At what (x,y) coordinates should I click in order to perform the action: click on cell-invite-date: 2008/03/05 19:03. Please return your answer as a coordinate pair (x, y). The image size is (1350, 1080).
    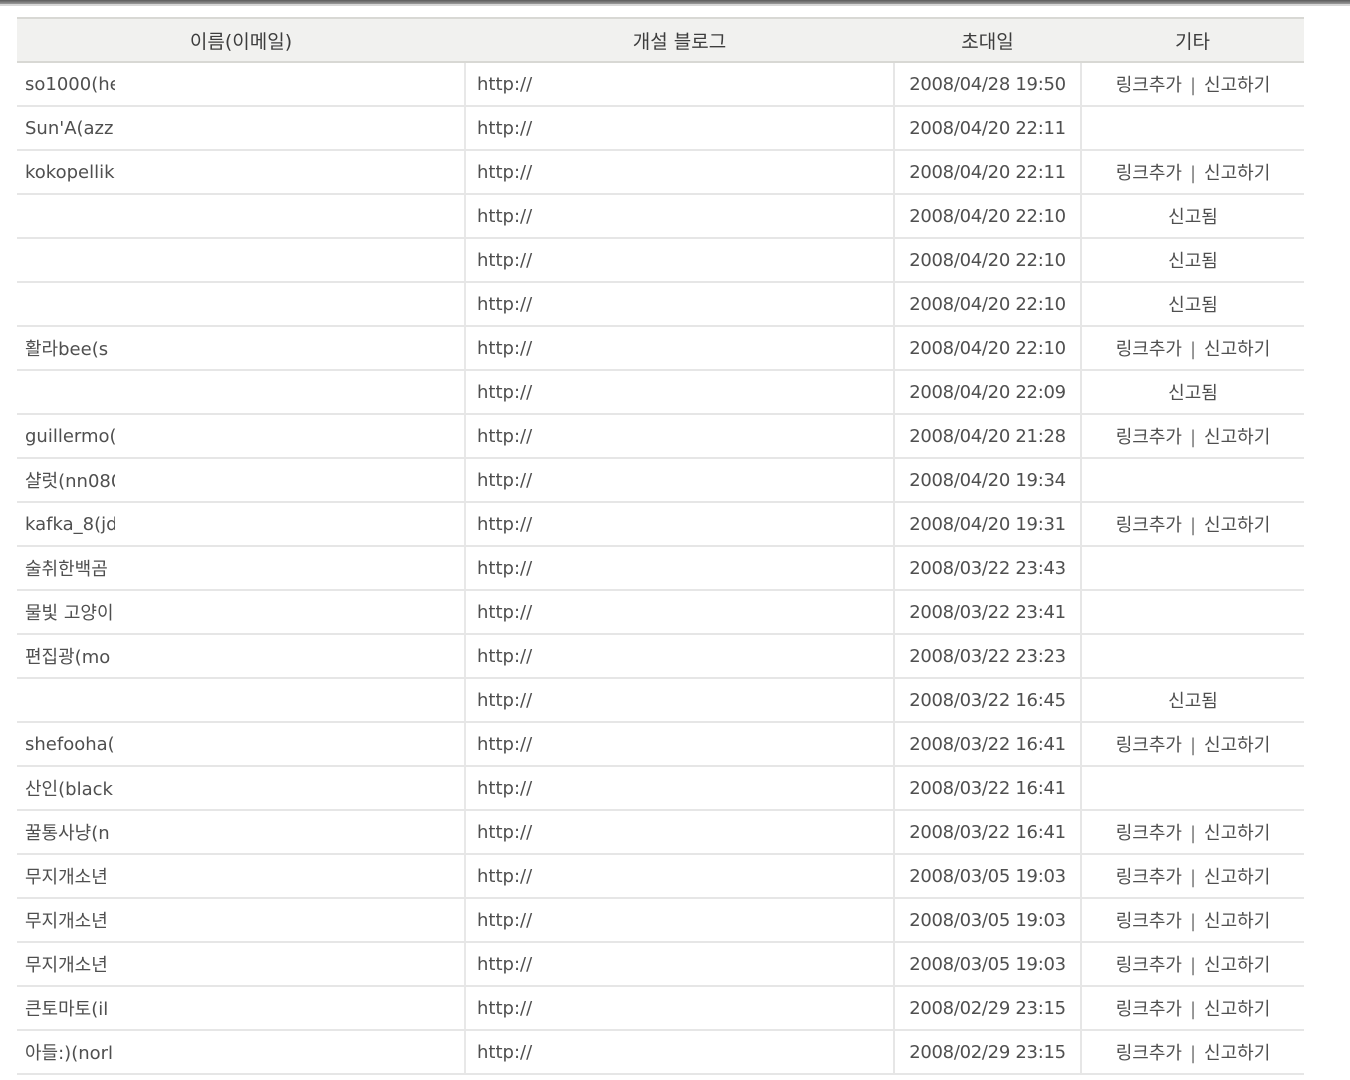
    Looking at the image, I should click on (987, 920).